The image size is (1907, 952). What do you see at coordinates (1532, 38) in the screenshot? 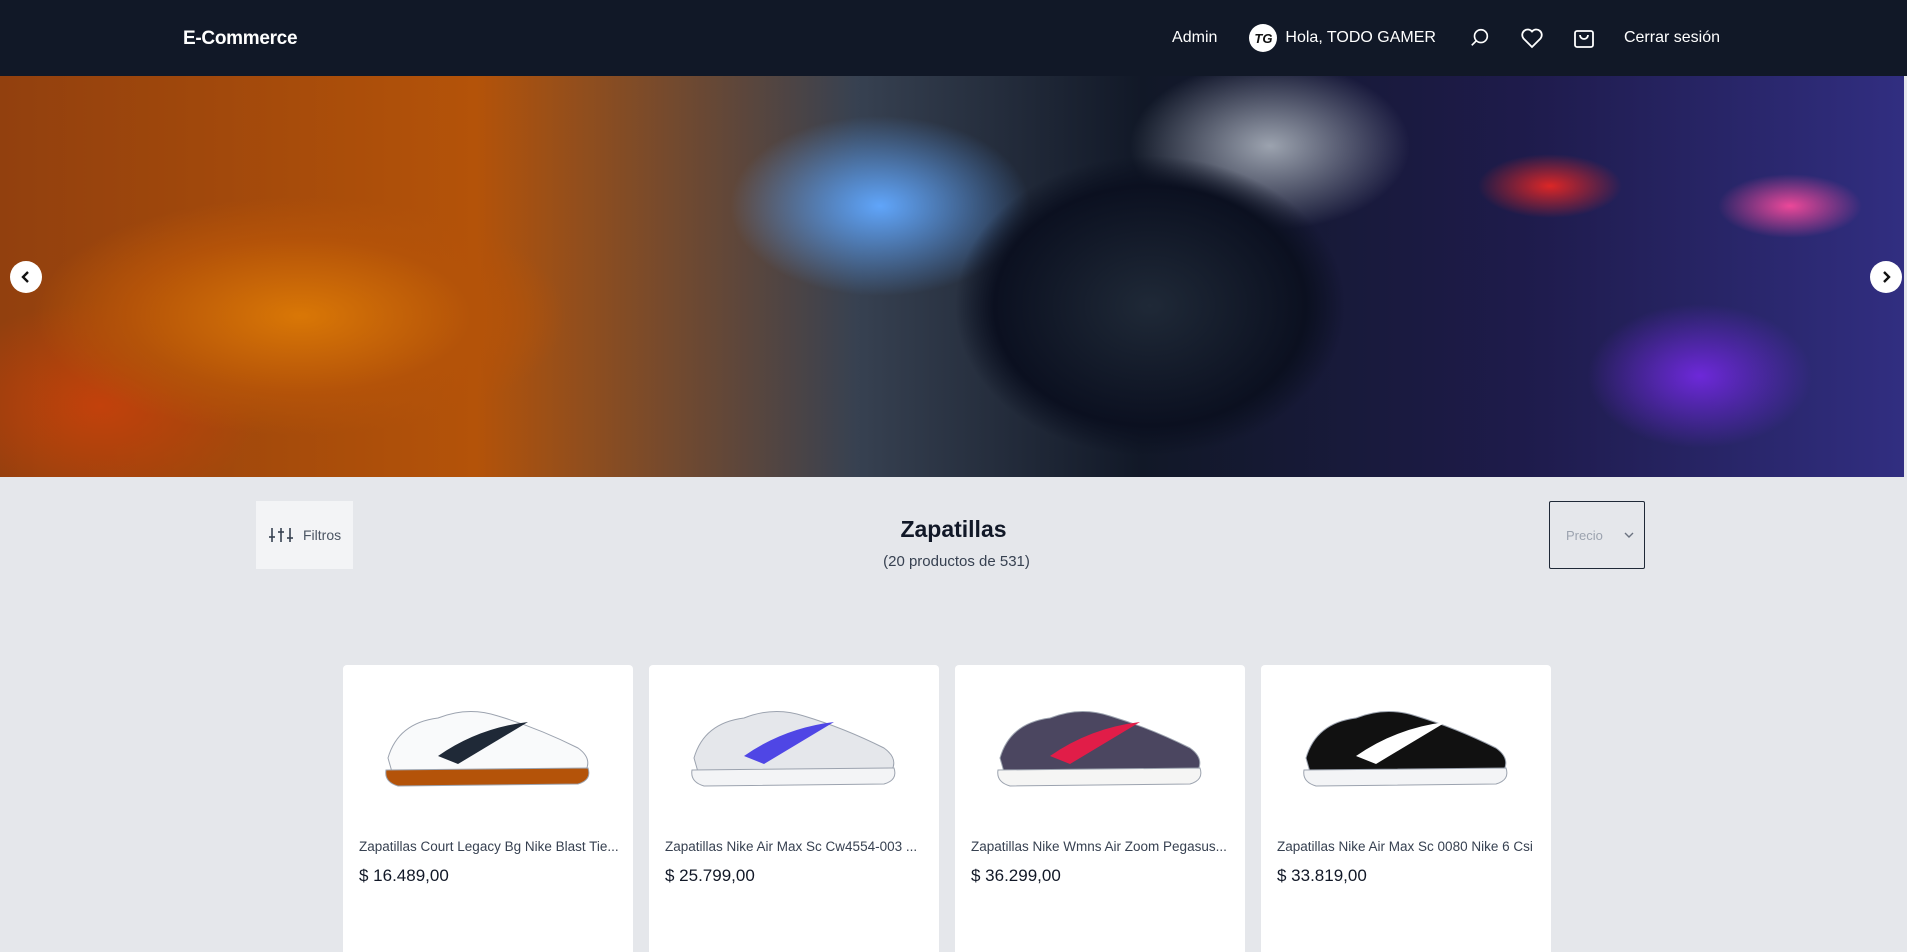
I see `heart-icon` at bounding box center [1532, 38].